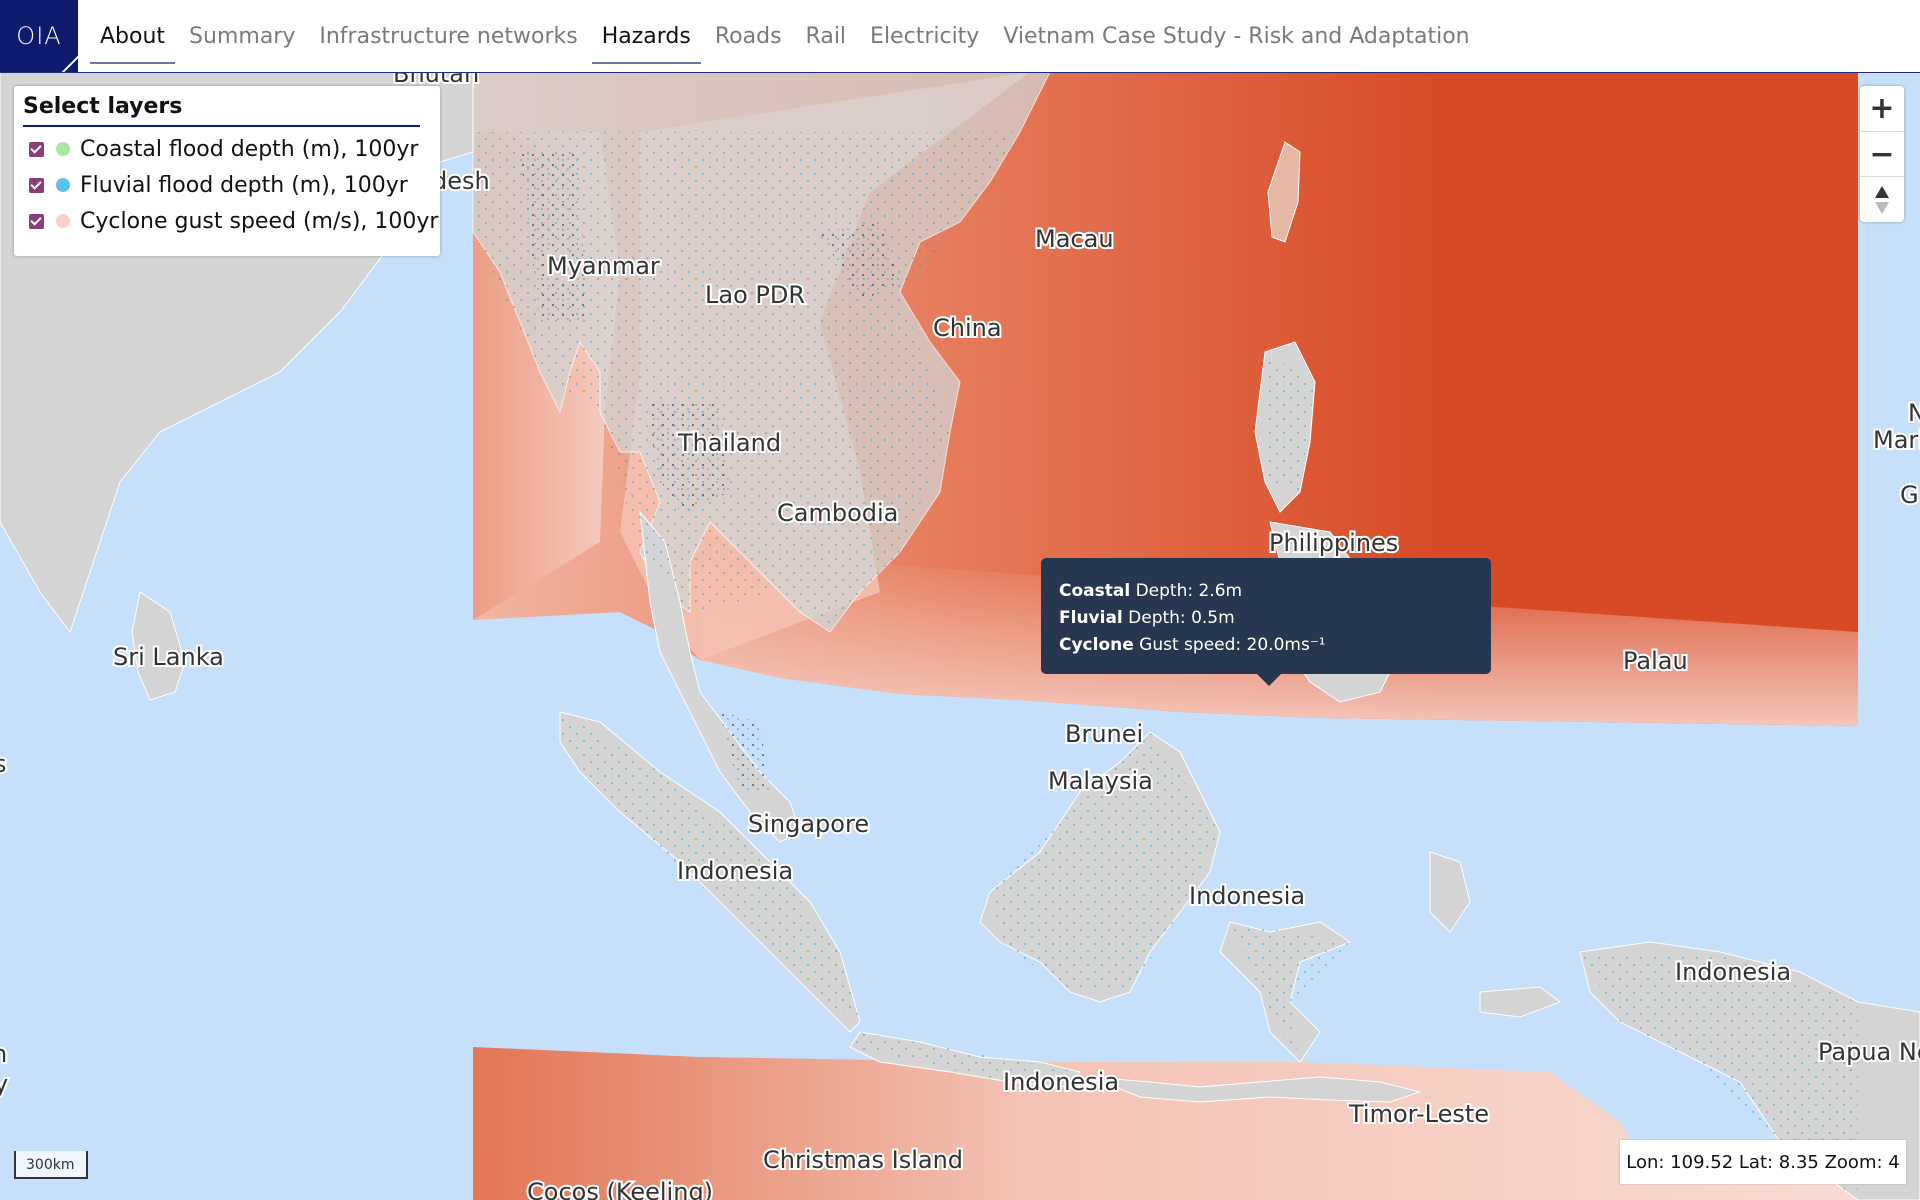 Image resolution: width=1920 pixels, height=1200 pixels. What do you see at coordinates (748, 36) in the screenshot?
I see `nav-roads: Roads` at bounding box center [748, 36].